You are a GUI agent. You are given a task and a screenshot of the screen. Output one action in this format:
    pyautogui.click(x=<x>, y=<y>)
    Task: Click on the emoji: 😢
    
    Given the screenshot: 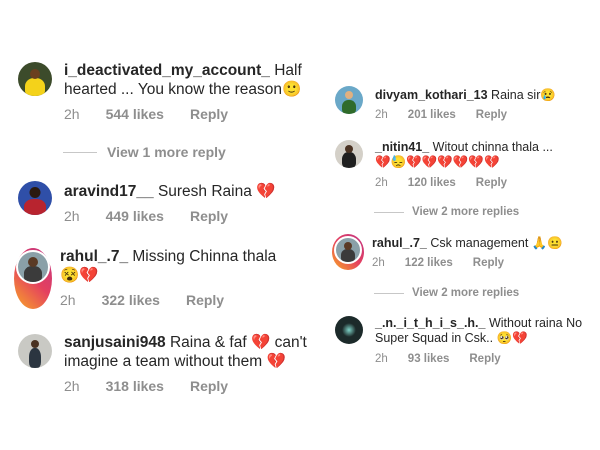 What is the action you would take?
    pyautogui.click(x=548, y=95)
    